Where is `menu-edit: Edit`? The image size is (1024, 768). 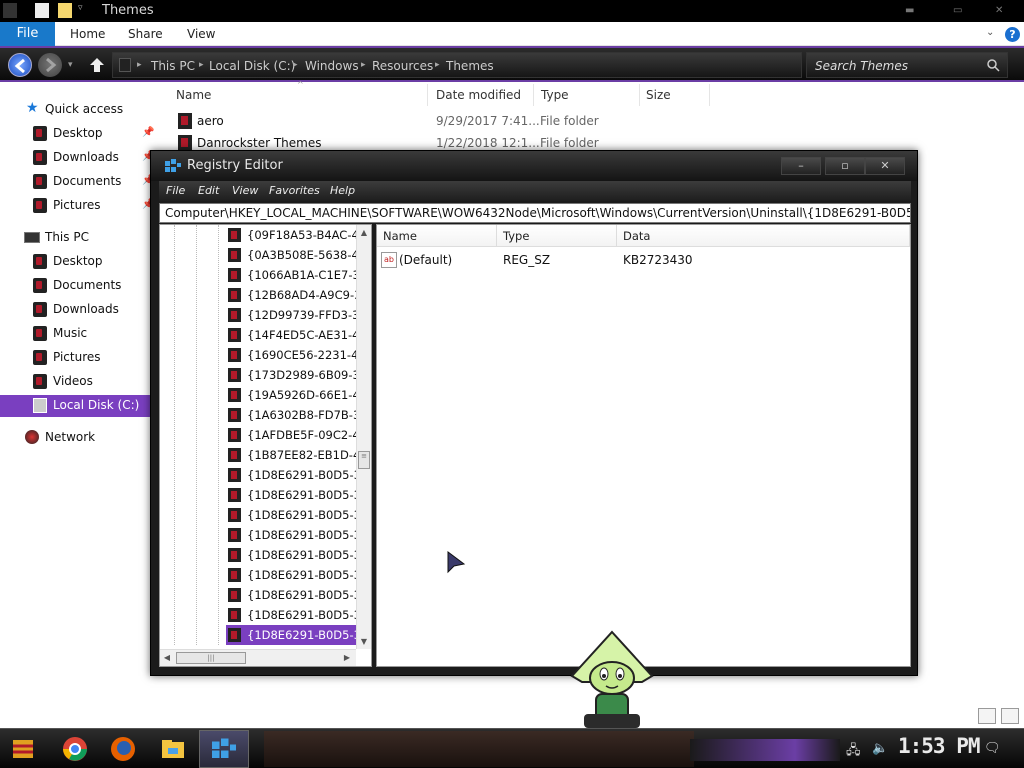
menu-edit: Edit is located at coordinates (208, 190).